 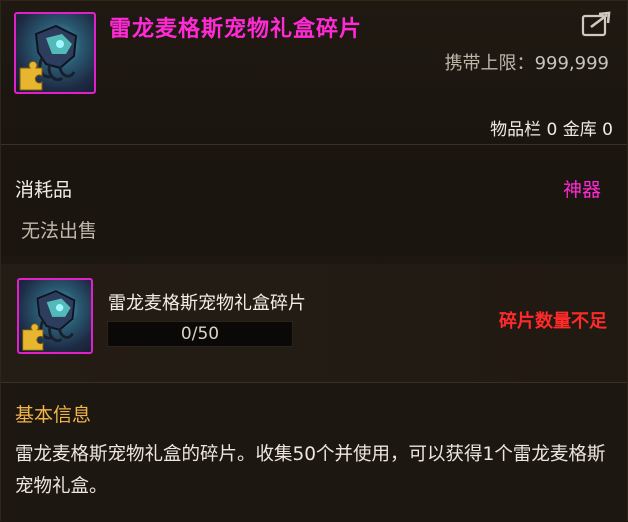 I want to click on basic-info-description: 雷龙麦格斯宠物礼盒的碎片。收集50个并使用，可以获得1个雷龙麦格斯宠物礼盒。, so click(x=310, y=470).